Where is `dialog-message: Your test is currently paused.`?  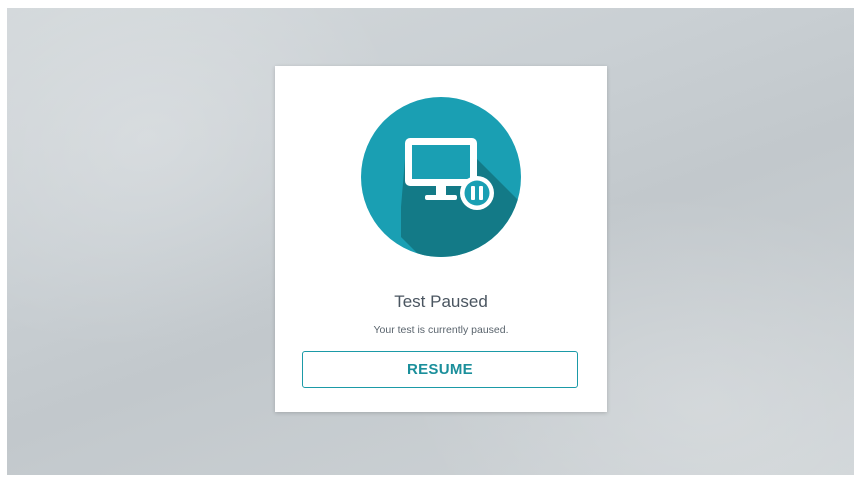
dialog-message: Your test is currently paused. is located at coordinates (441, 330).